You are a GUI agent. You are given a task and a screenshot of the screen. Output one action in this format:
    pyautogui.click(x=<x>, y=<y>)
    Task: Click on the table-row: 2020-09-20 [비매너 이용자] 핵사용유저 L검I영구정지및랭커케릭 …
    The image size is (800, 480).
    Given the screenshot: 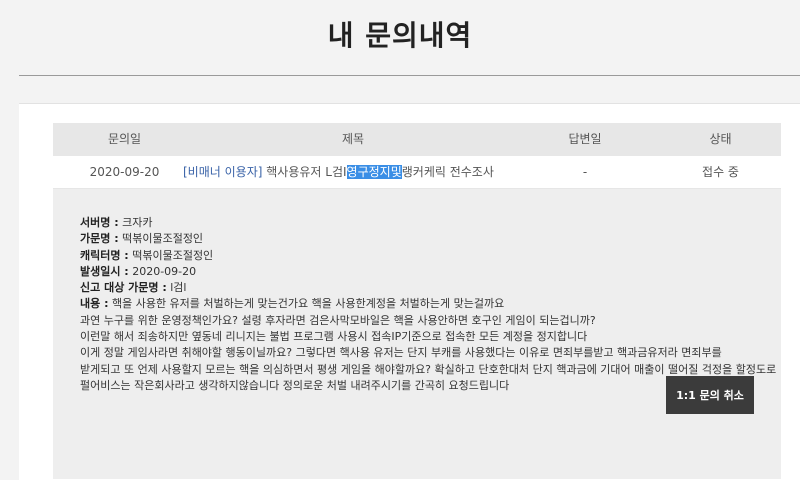 What is the action you would take?
    pyautogui.click(x=417, y=172)
    